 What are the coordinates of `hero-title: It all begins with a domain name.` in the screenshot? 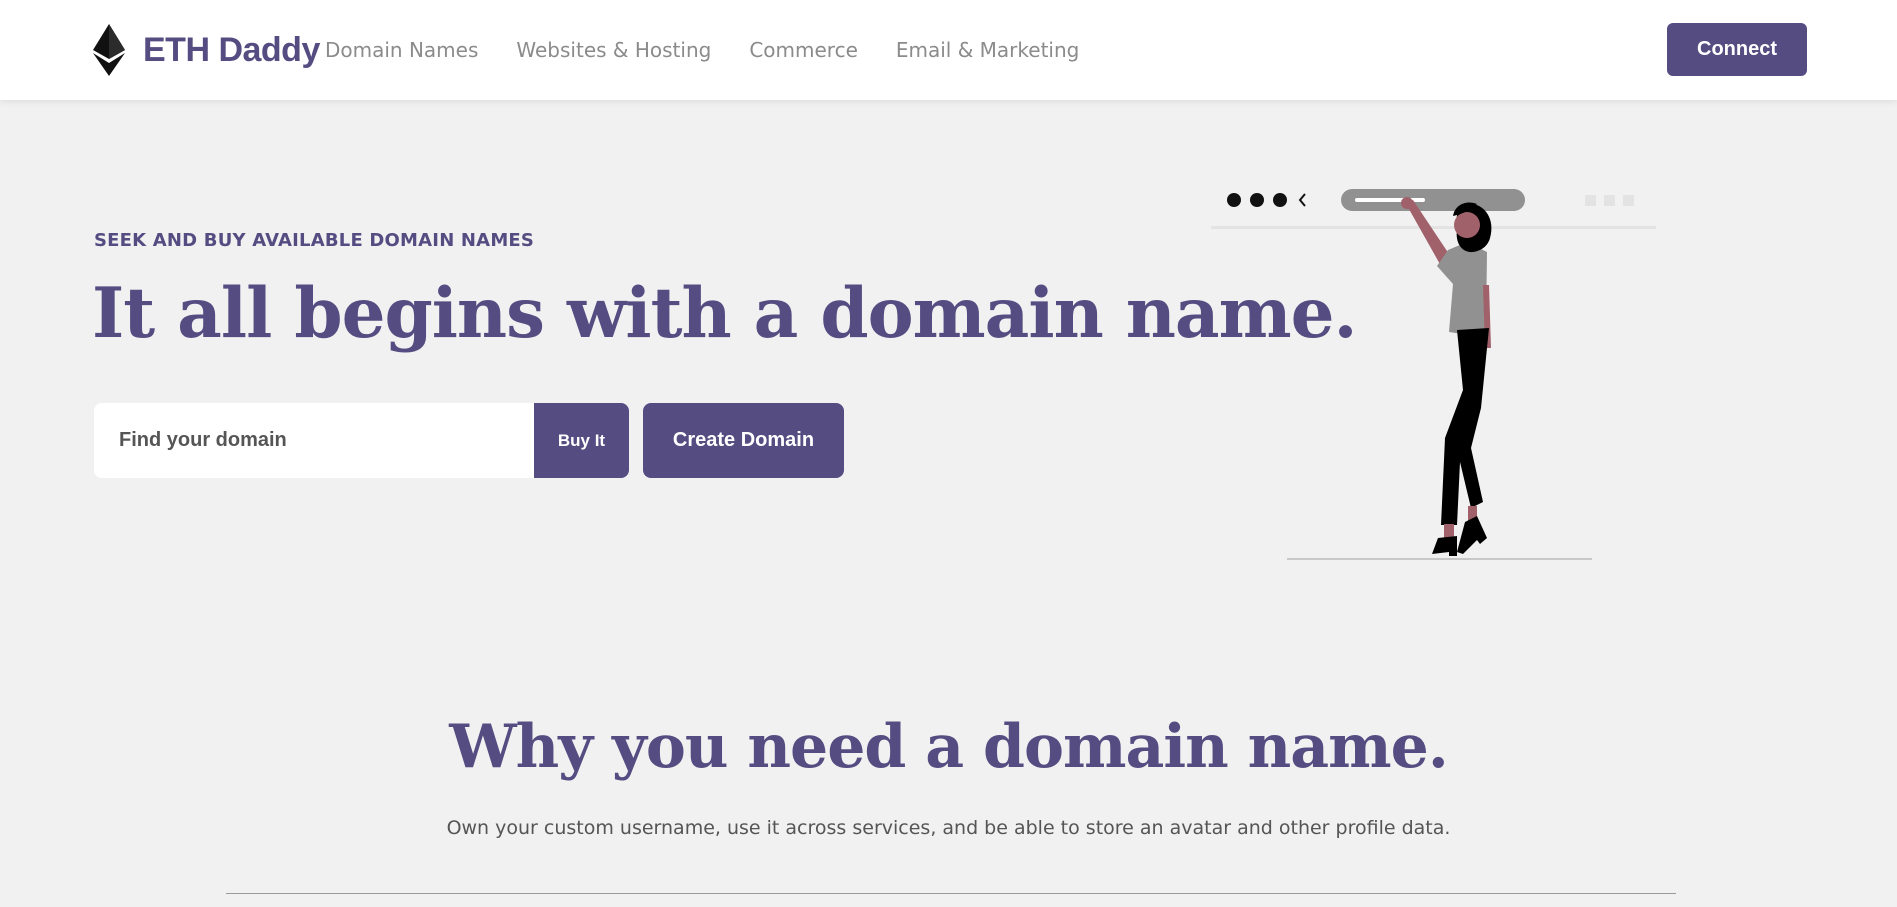 It's located at (725, 313).